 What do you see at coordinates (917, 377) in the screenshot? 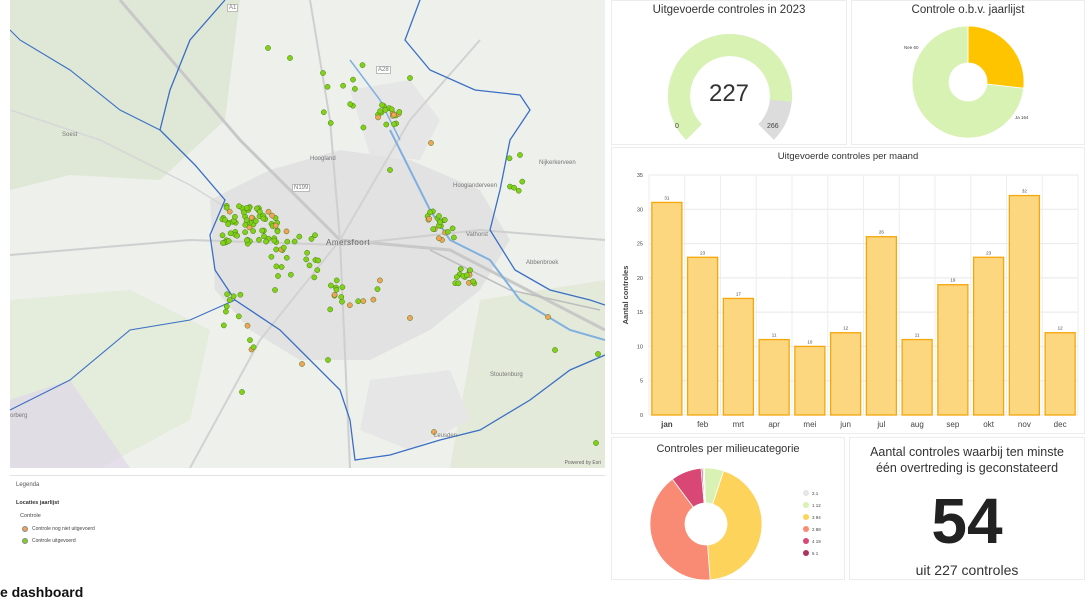
I see `bar-aug` at bounding box center [917, 377].